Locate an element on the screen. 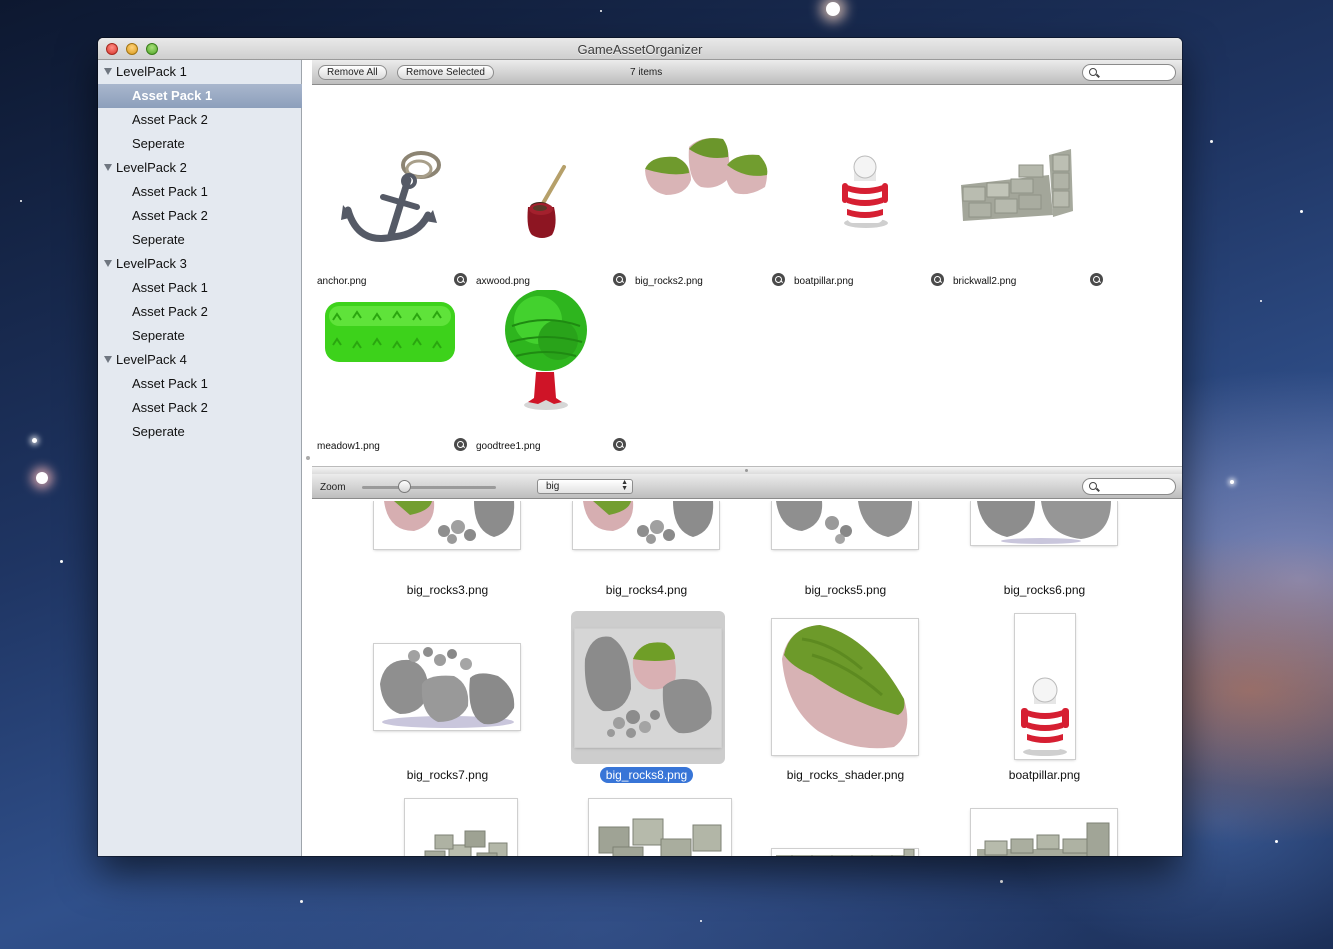 The height and width of the screenshot is (949, 1333). sidebar-item-levelpack3-asset-pack-1: Asset Pack 1 is located at coordinates (200, 288).